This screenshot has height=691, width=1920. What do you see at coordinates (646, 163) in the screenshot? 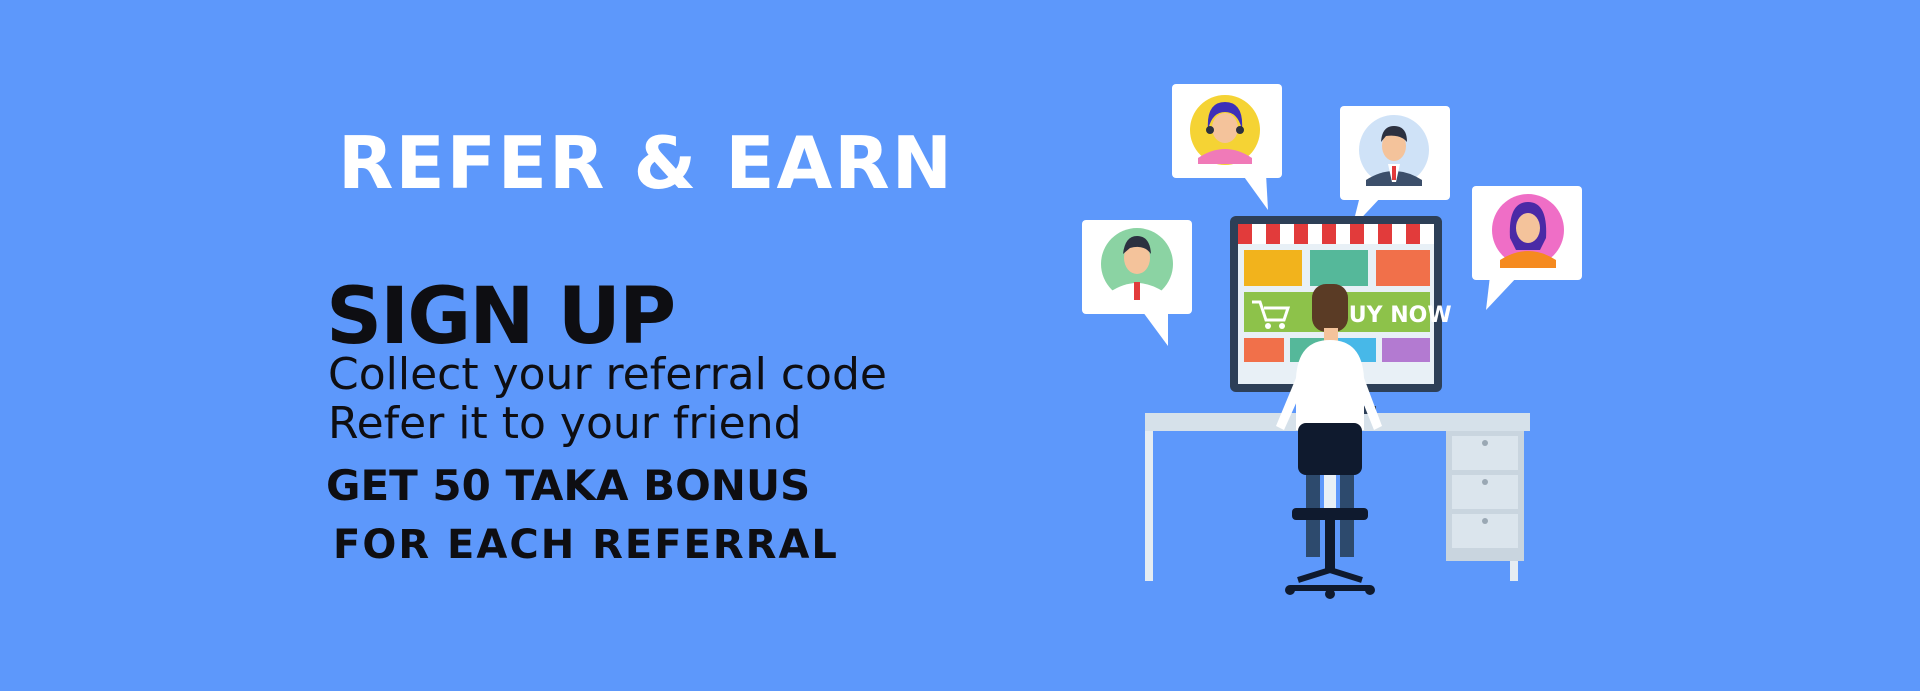
I see `page-title: REFER & EARN` at bounding box center [646, 163].